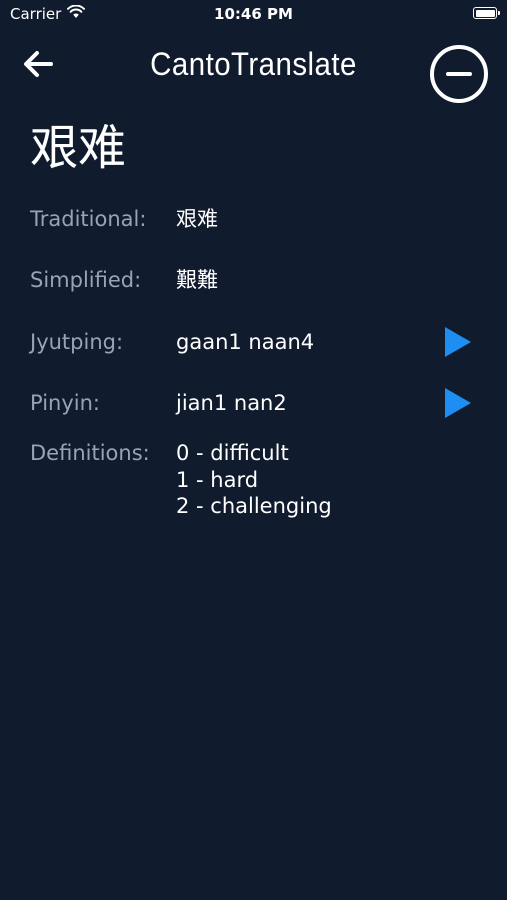 The width and height of the screenshot is (507, 900). What do you see at coordinates (245, 342) in the screenshot?
I see `jyutping-value: gaan1 naan4` at bounding box center [245, 342].